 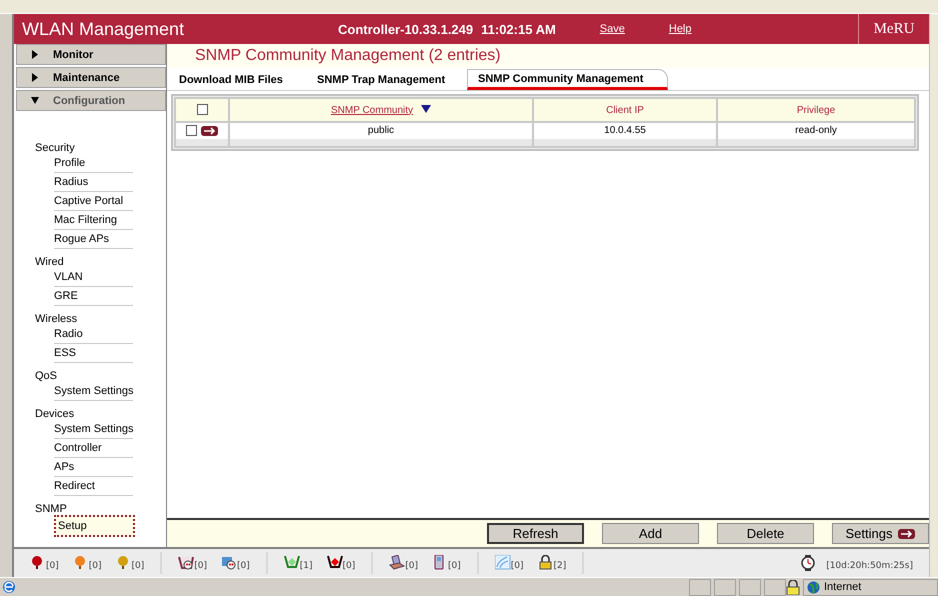 I want to click on nav-section-button: Maintenance, so click(x=91, y=77).